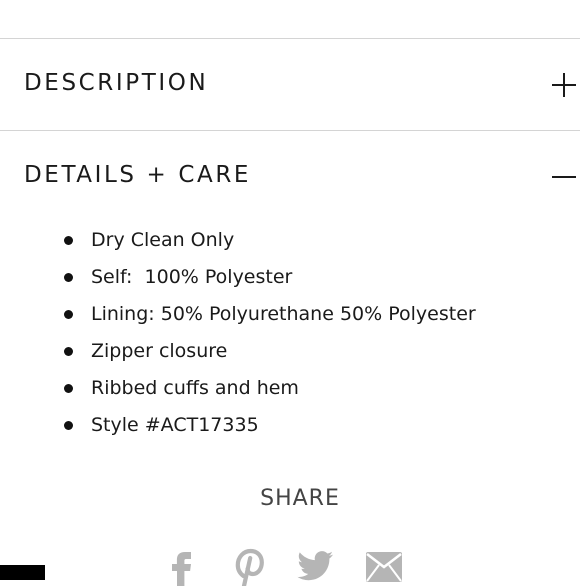  I want to click on list-item: Lining: 50% Polyurethane 50% Polyester, so click(238, 314).